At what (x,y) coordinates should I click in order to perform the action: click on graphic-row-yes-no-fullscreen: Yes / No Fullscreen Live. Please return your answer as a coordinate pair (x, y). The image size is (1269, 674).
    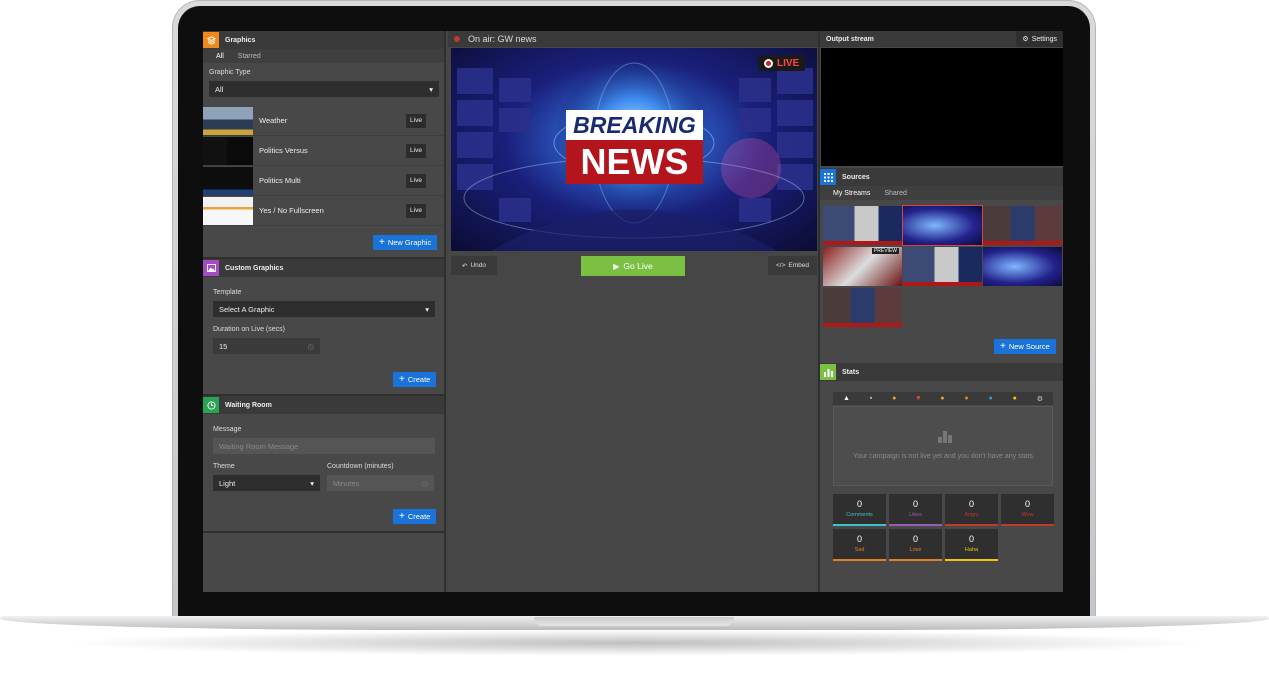
    Looking at the image, I should click on (323, 211).